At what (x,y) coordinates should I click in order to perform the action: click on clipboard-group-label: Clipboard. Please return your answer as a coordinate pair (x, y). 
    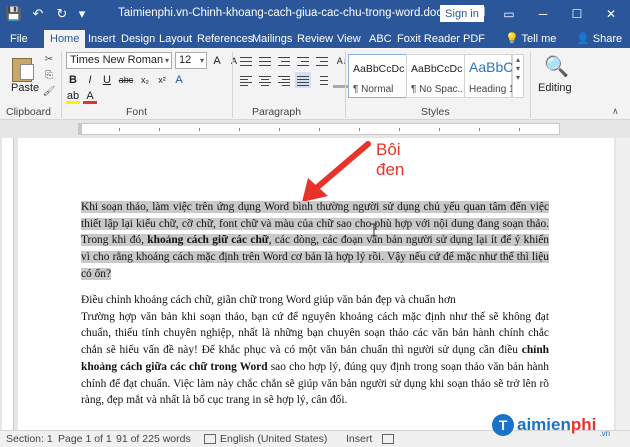
    Looking at the image, I should click on (28, 112).